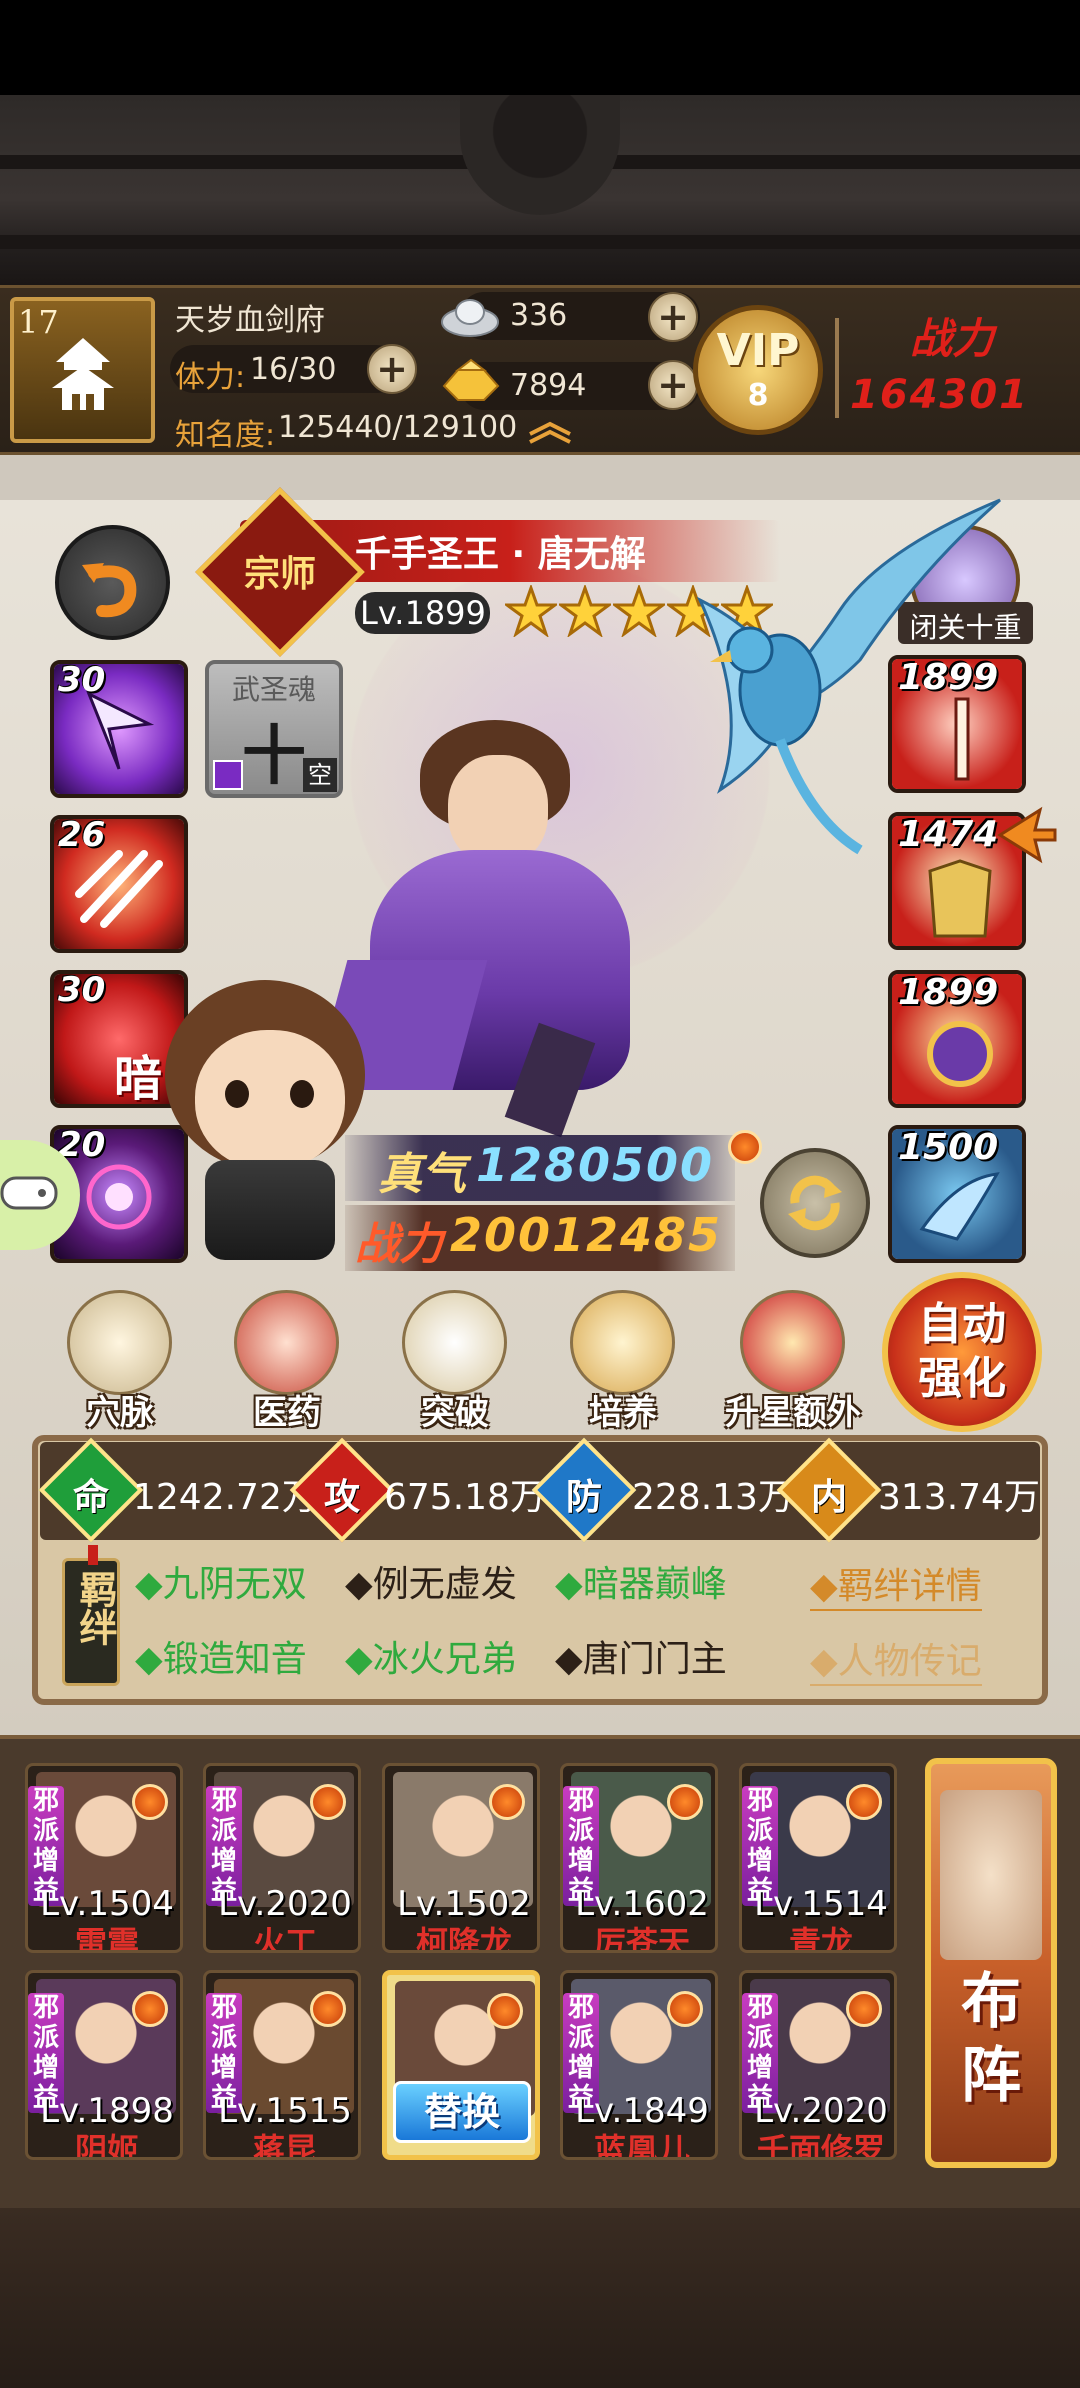  Describe the element at coordinates (398, 427) in the screenshot. I see `fame-value: 125440/129100` at that location.